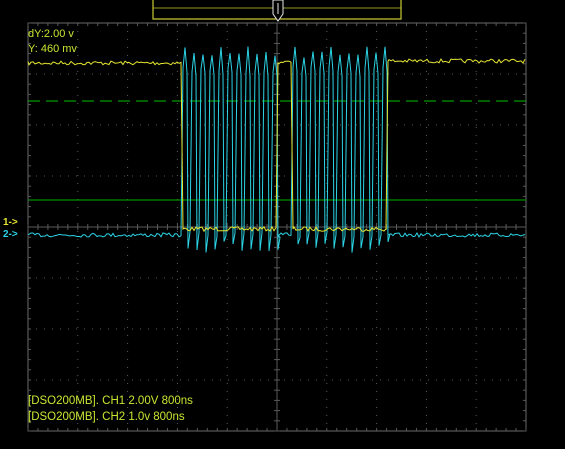 This screenshot has width=565, height=449. I want to click on channel-2-ground-marker: 2->, so click(10, 235).